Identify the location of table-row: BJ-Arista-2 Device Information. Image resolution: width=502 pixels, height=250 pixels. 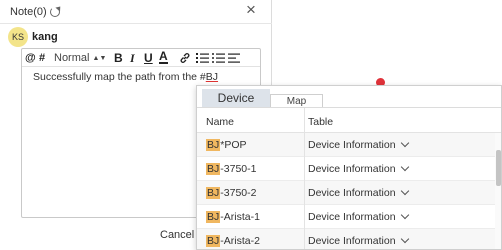
(349, 239).